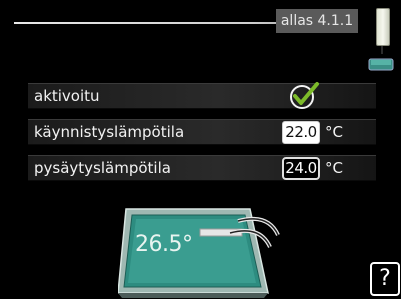 The height and width of the screenshot is (299, 401). Describe the element at coordinates (202, 168) in the screenshot. I see `row-stop-temperature: pysäytyslämpötila 24.0 °C` at that location.